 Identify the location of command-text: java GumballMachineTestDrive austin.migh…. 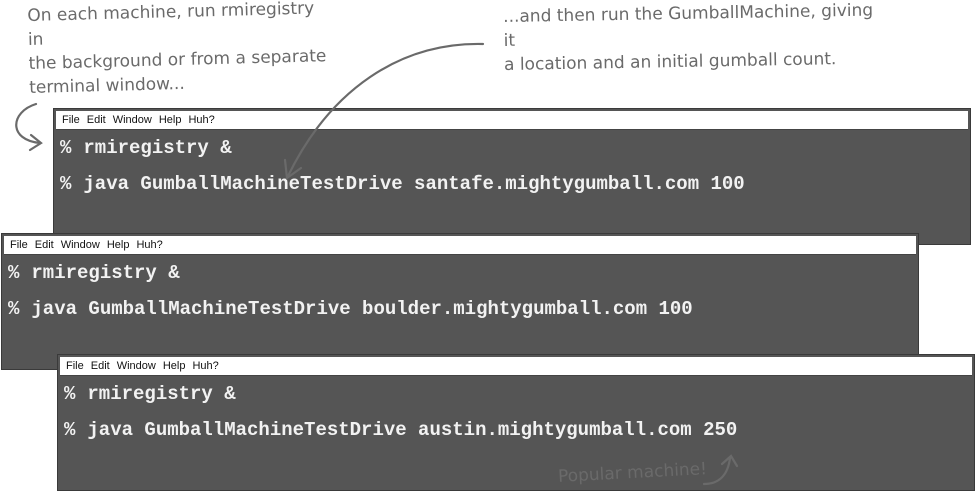
(412, 430).